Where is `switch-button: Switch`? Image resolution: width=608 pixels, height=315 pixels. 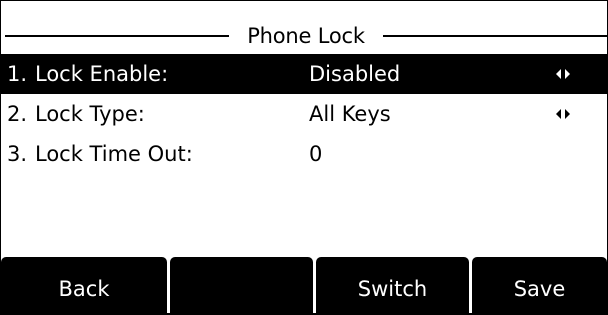
switch-button: Switch is located at coordinates (392, 285).